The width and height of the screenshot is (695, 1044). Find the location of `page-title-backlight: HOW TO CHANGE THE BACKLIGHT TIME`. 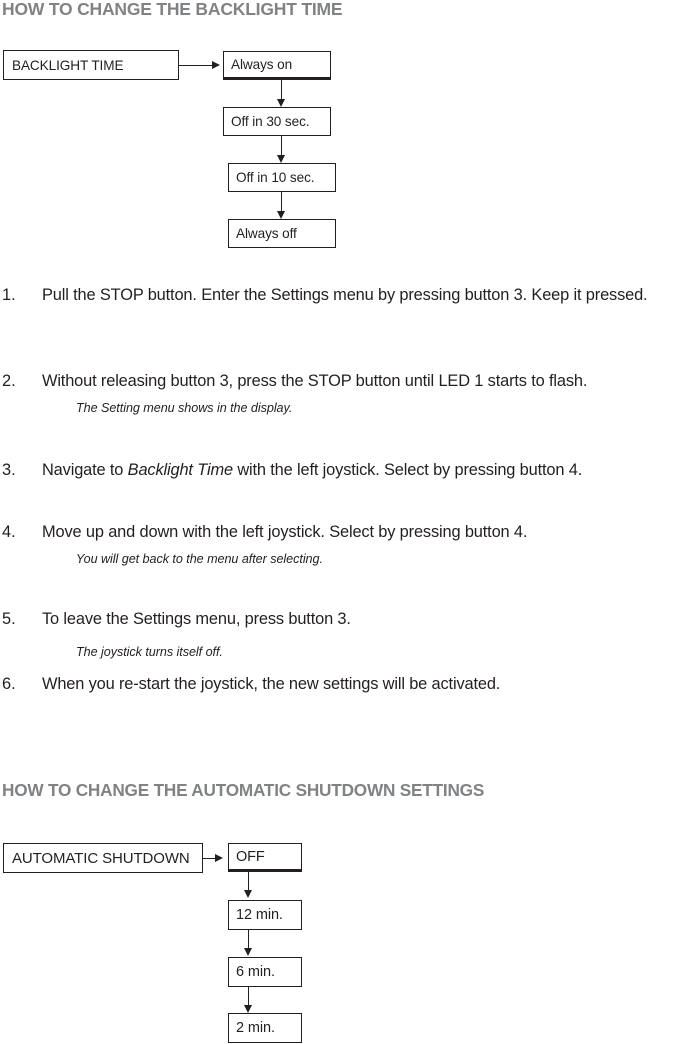

page-title-backlight: HOW TO CHANGE THE BACKLIGHT TIME is located at coordinates (172, 9).